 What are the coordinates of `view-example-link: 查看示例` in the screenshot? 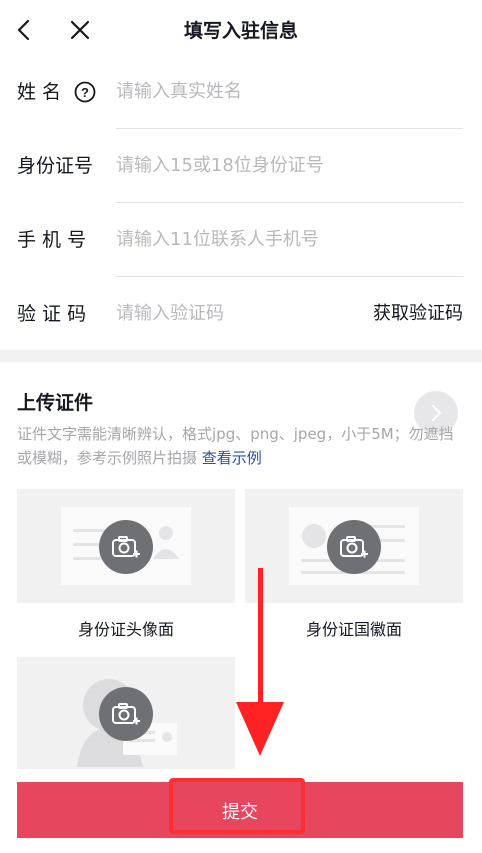 It's located at (232, 458).